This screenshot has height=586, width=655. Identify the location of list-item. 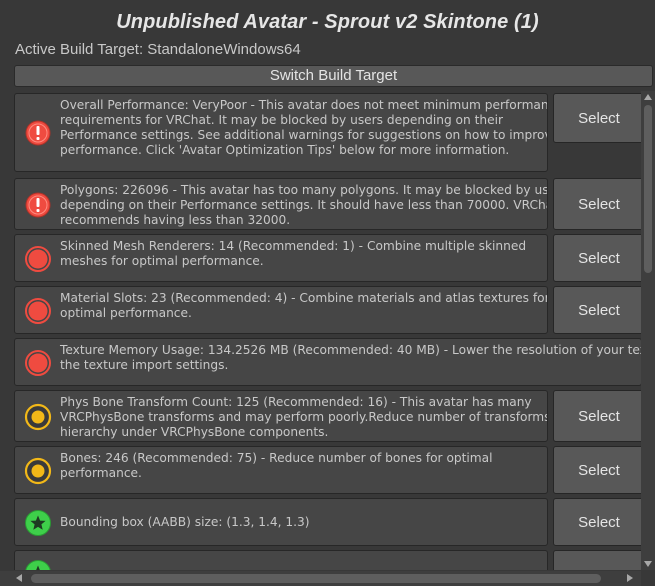
(320, 560).